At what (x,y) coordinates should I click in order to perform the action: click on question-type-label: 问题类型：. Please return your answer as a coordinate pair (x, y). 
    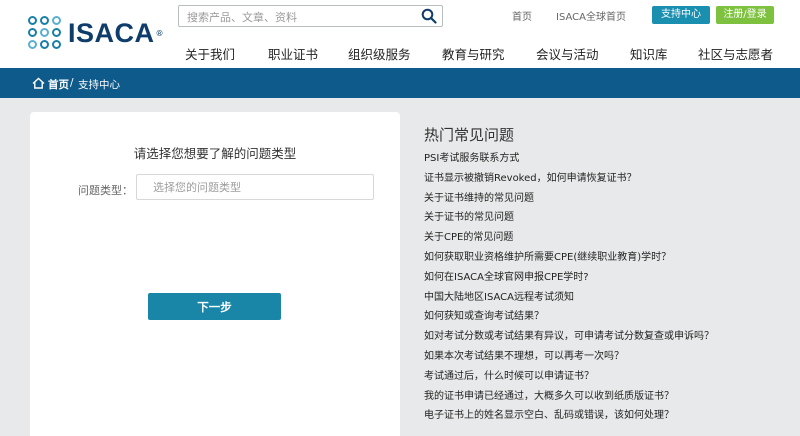
    Looking at the image, I should click on (105, 190).